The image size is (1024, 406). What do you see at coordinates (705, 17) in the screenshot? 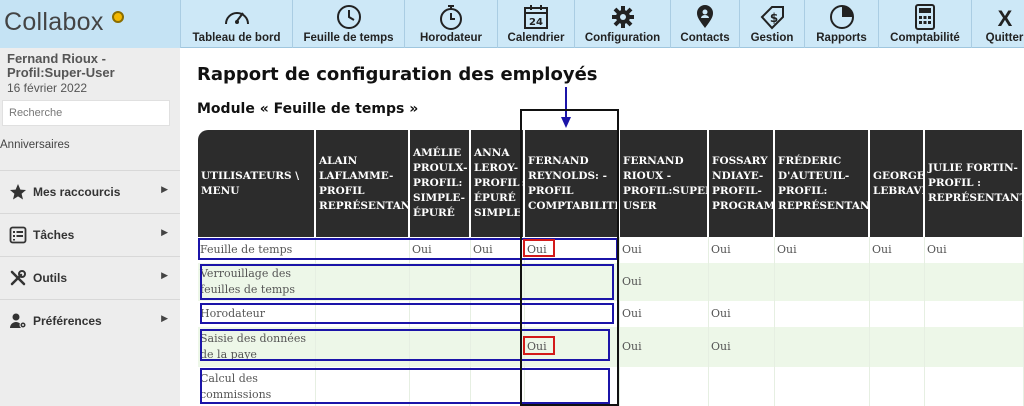
I see `map-pin-person-icon` at bounding box center [705, 17].